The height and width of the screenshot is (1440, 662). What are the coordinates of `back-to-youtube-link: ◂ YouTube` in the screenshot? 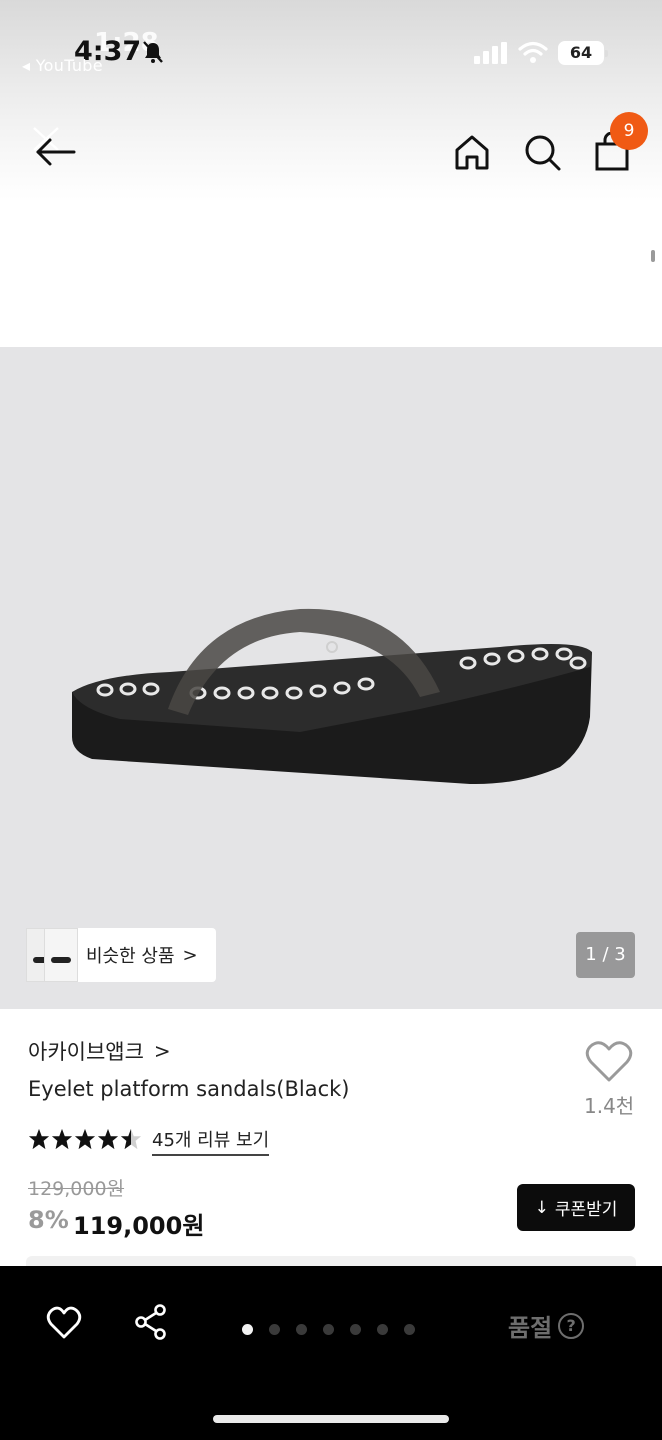 It's located at (62, 65).